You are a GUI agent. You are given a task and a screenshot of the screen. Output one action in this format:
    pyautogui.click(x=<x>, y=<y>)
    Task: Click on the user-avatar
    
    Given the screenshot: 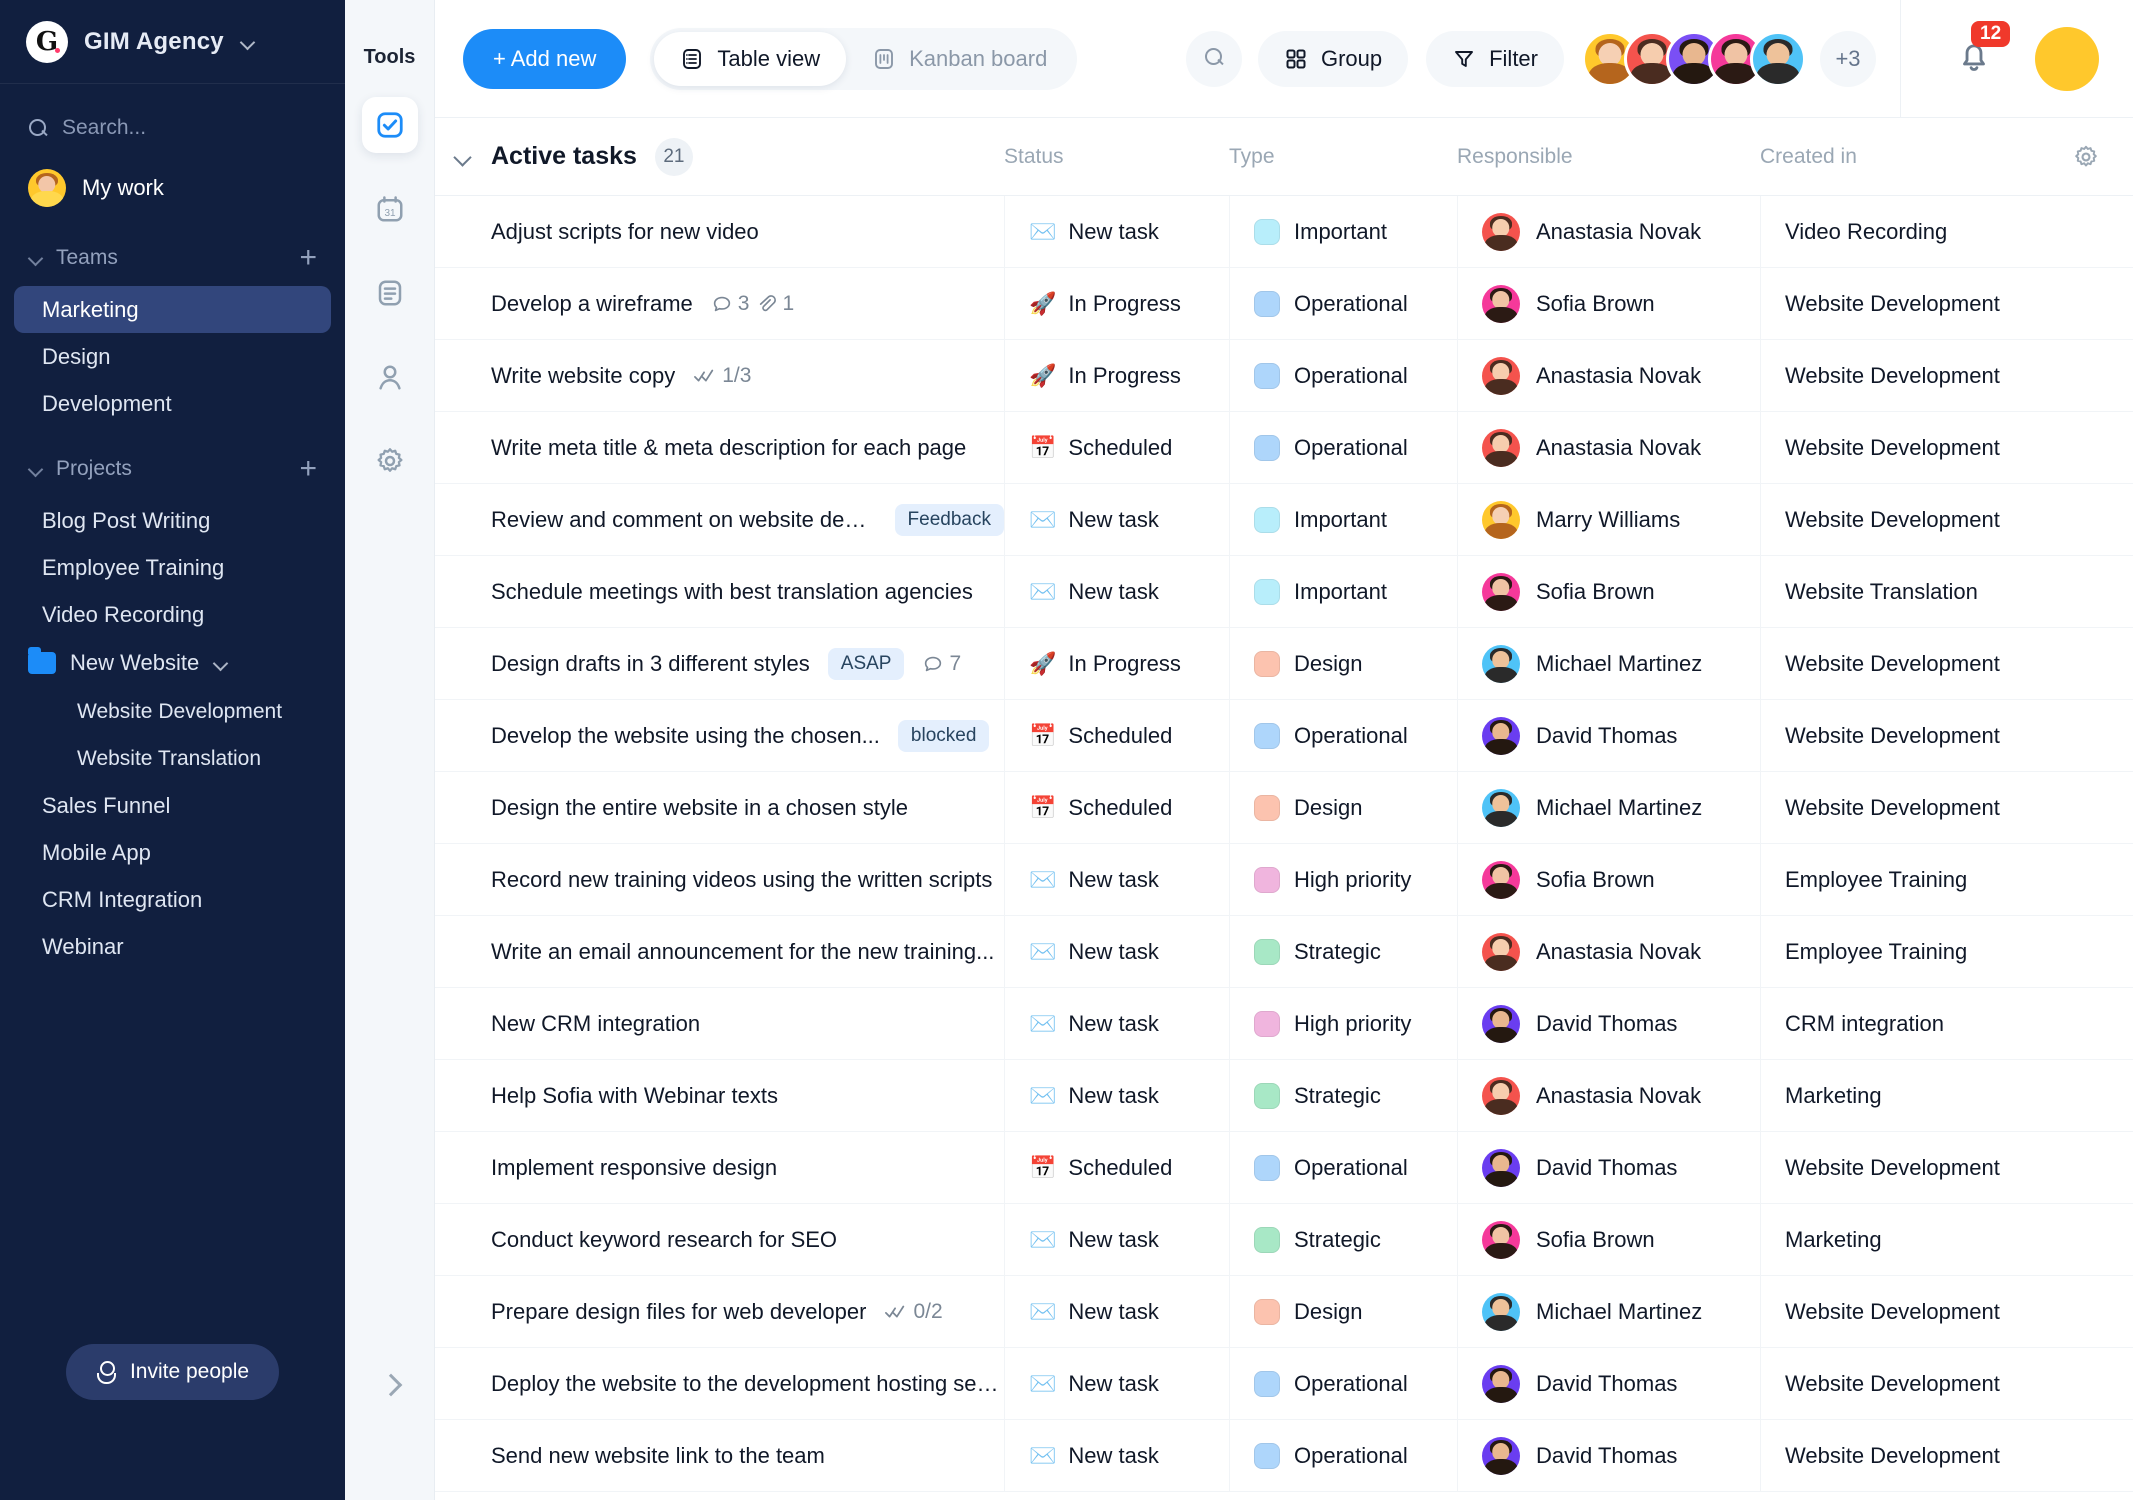 What is the action you would take?
    pyautogui.click(x=2067, y=58)
    